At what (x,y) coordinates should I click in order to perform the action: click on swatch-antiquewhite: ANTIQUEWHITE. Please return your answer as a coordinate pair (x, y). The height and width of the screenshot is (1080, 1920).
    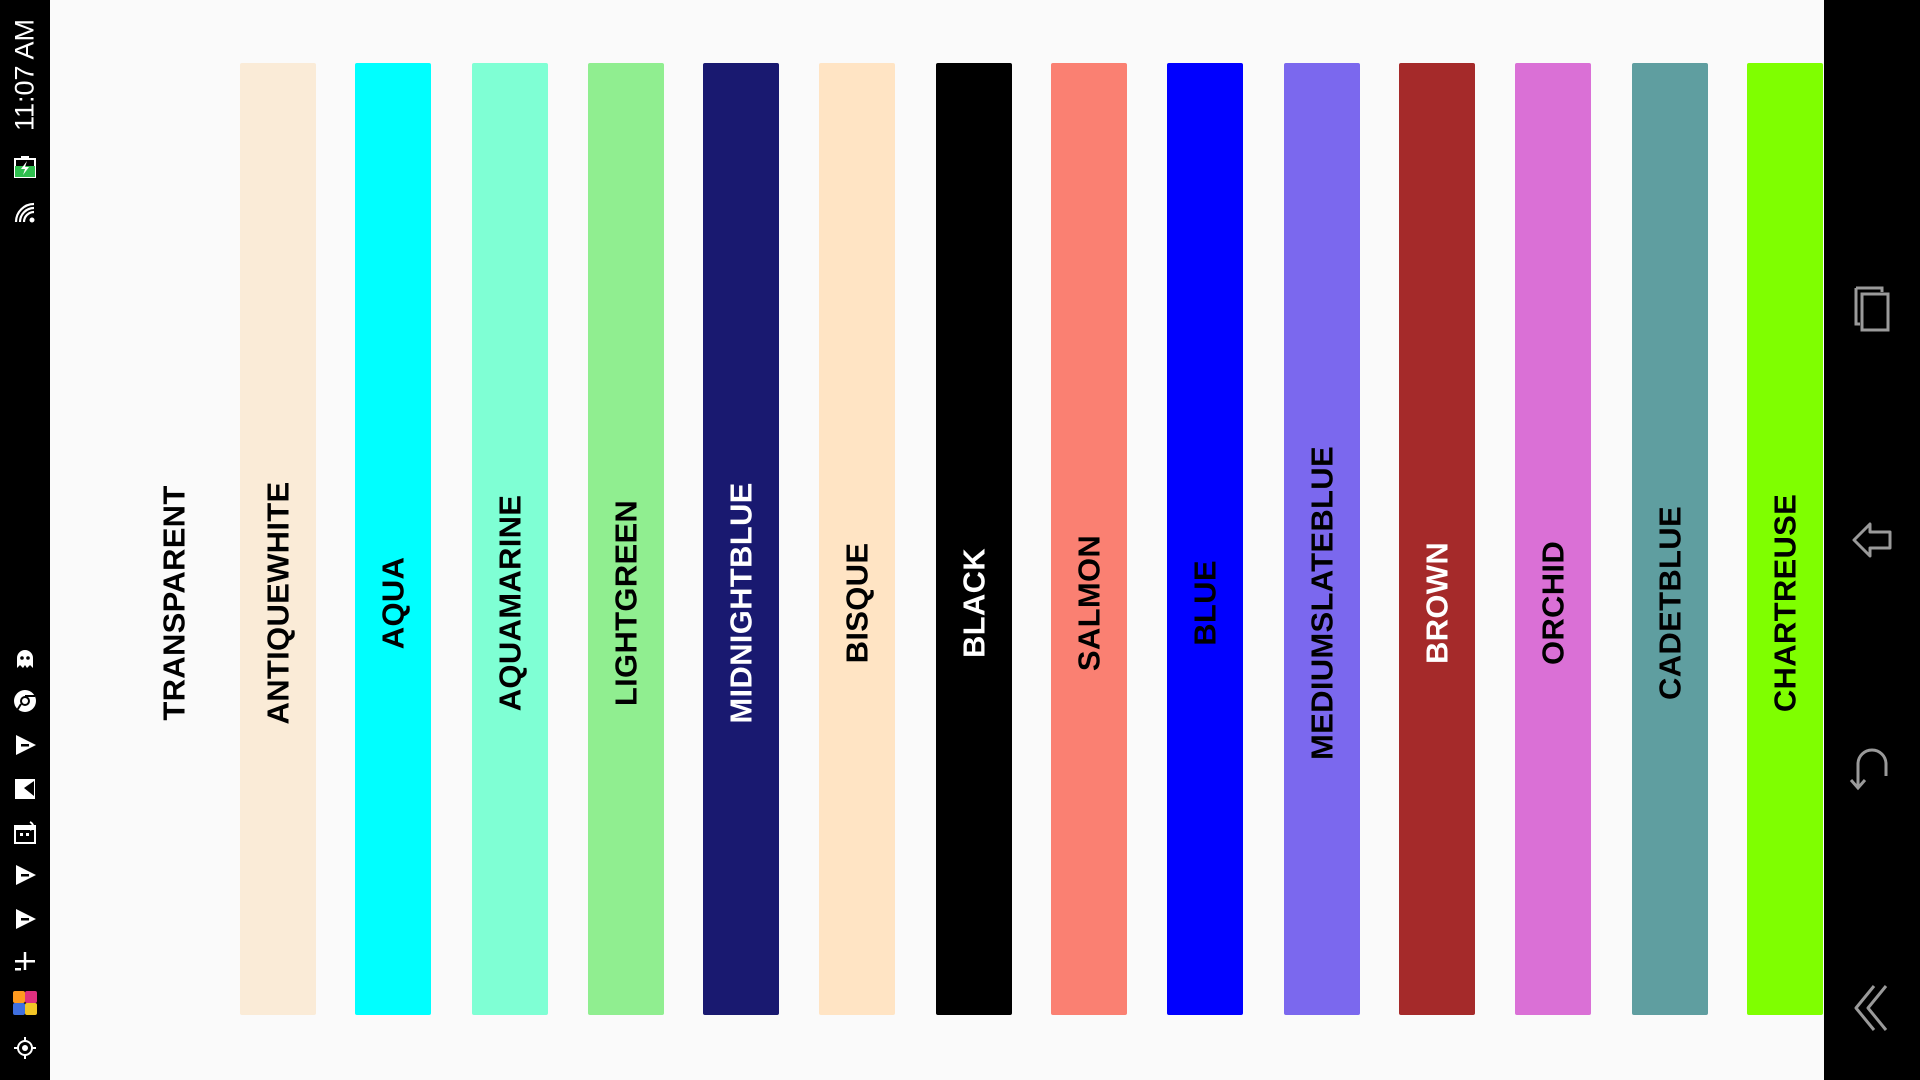
    Looking at the image, I should click on (278, 539).